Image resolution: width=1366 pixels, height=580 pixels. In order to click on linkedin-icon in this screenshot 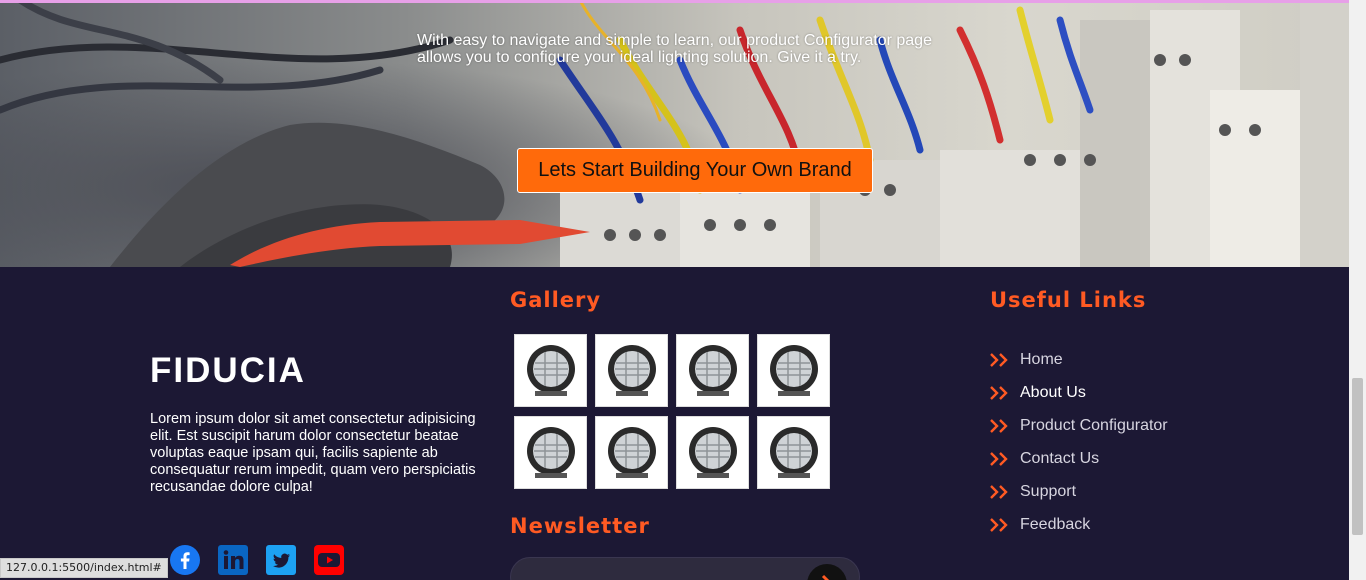, I will do `click(233, 560)`.